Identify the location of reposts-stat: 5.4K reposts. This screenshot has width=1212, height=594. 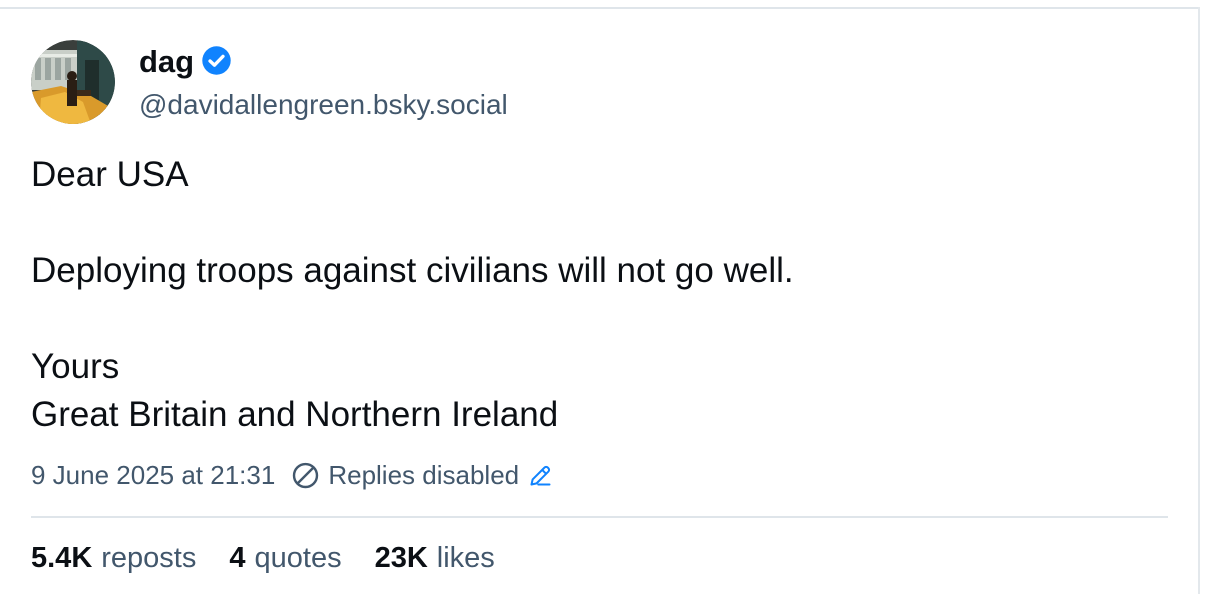
(113, 558).